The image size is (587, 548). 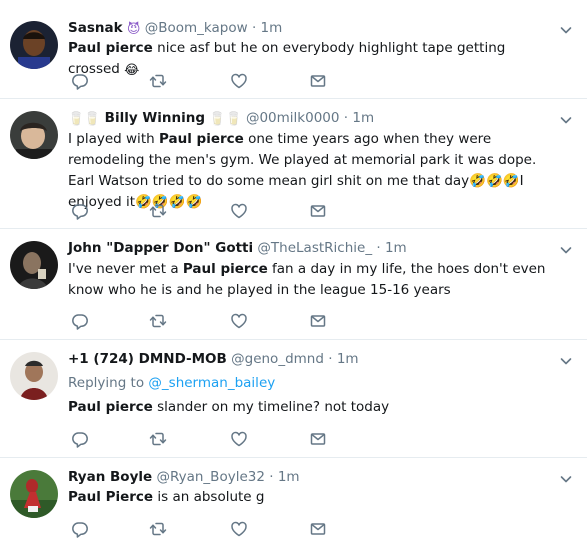 What do you see at coordinates (147, 359) in the screenshot?
I see `display-name: +1 (724) DMND-MOB` at bounding box center [147, 359].